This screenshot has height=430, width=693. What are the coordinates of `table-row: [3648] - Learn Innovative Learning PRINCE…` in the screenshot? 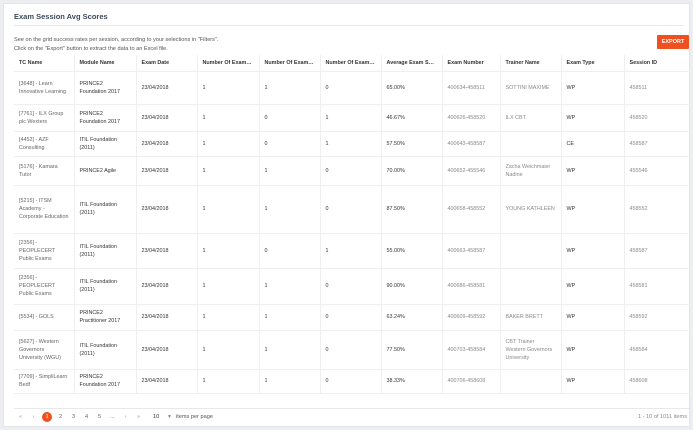 It's located at (352, 88).